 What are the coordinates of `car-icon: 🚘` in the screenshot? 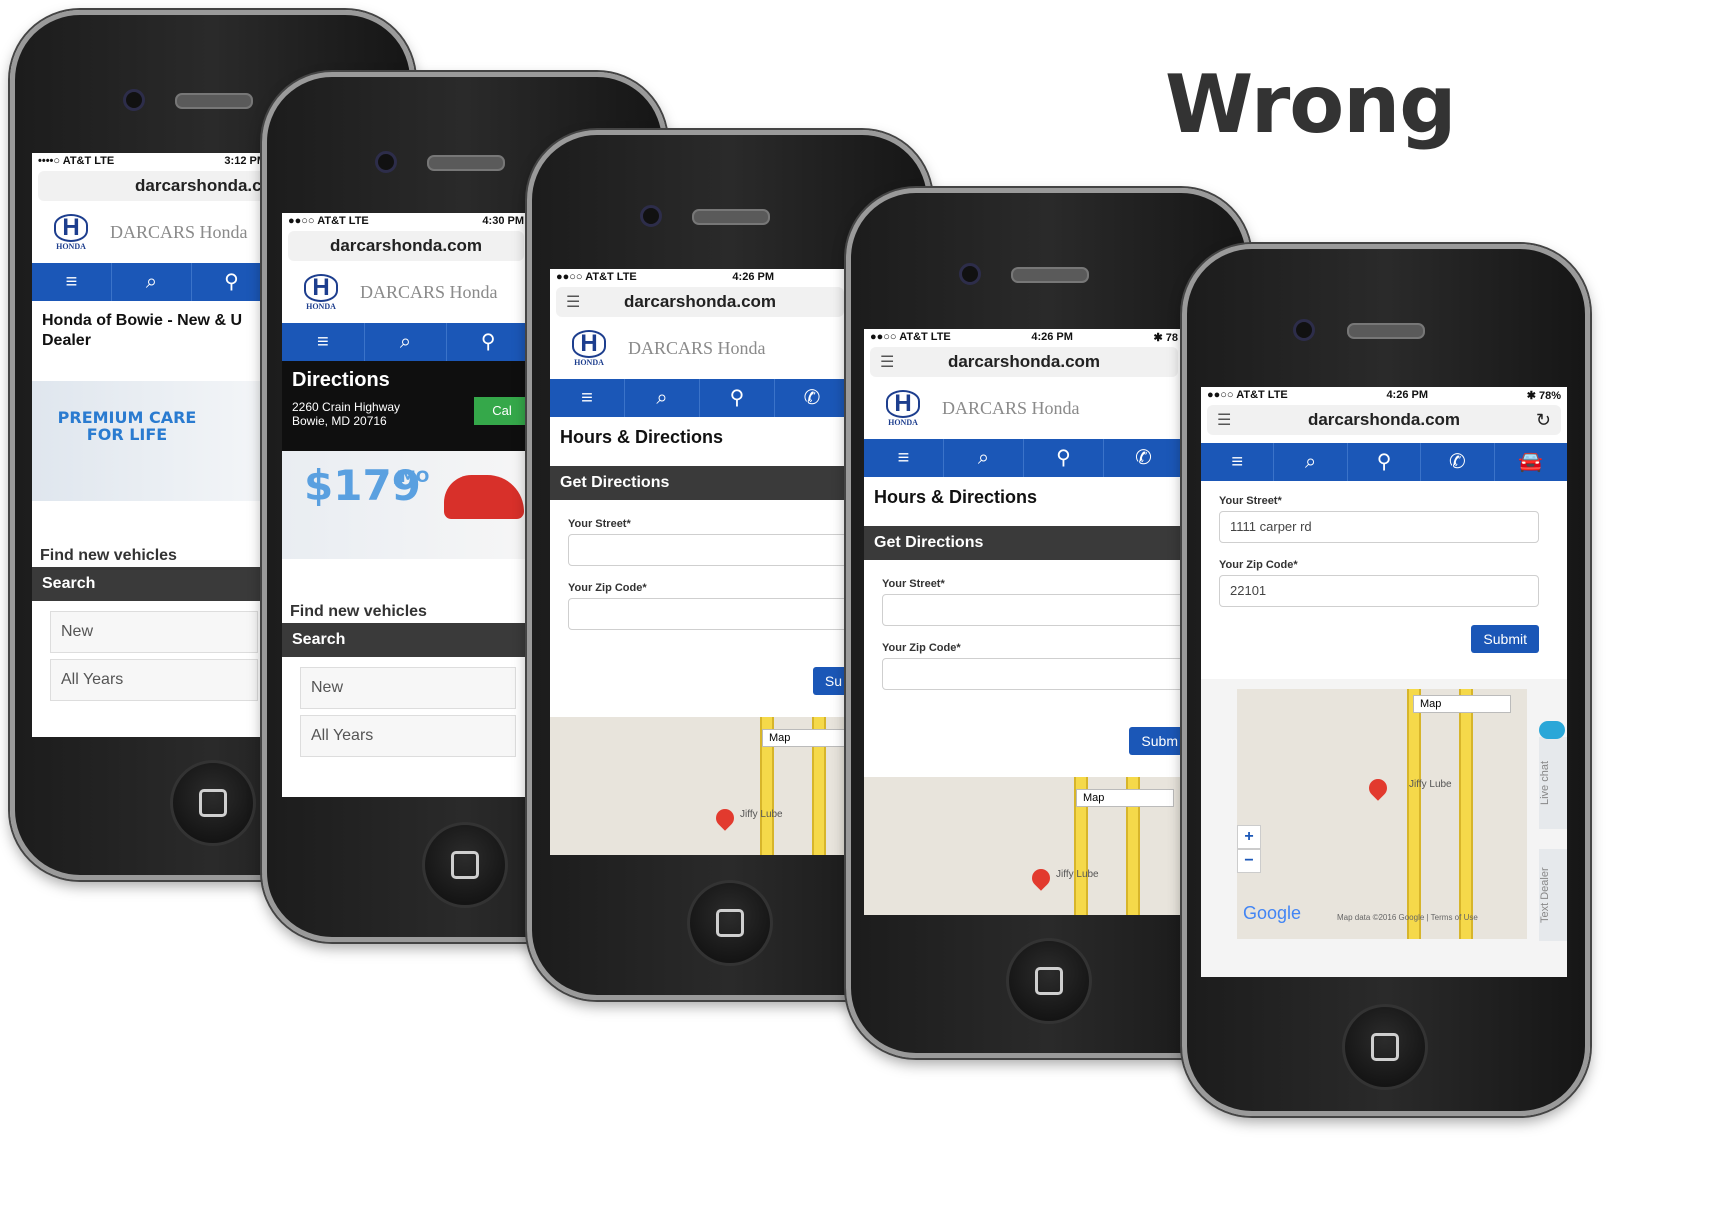 It's located at (1531, 462).